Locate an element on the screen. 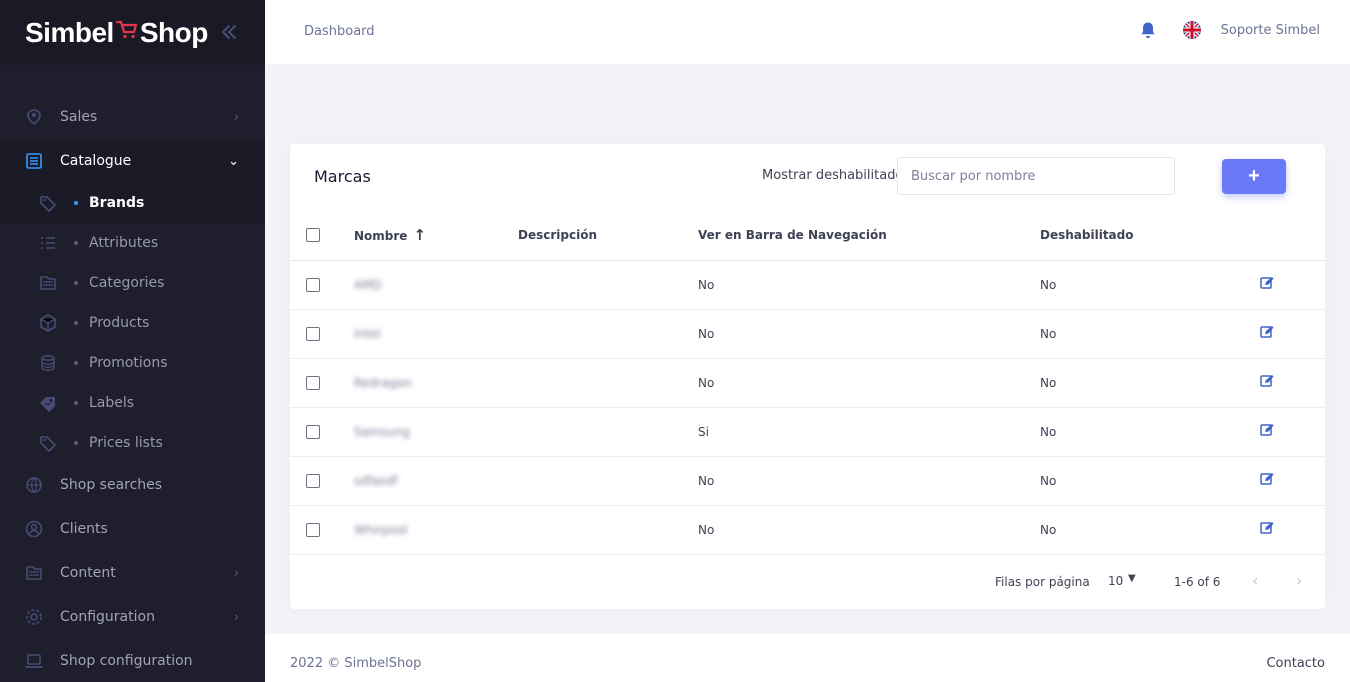  sidebar-subitem-labels: Labels is located at coordinates (132, 403).